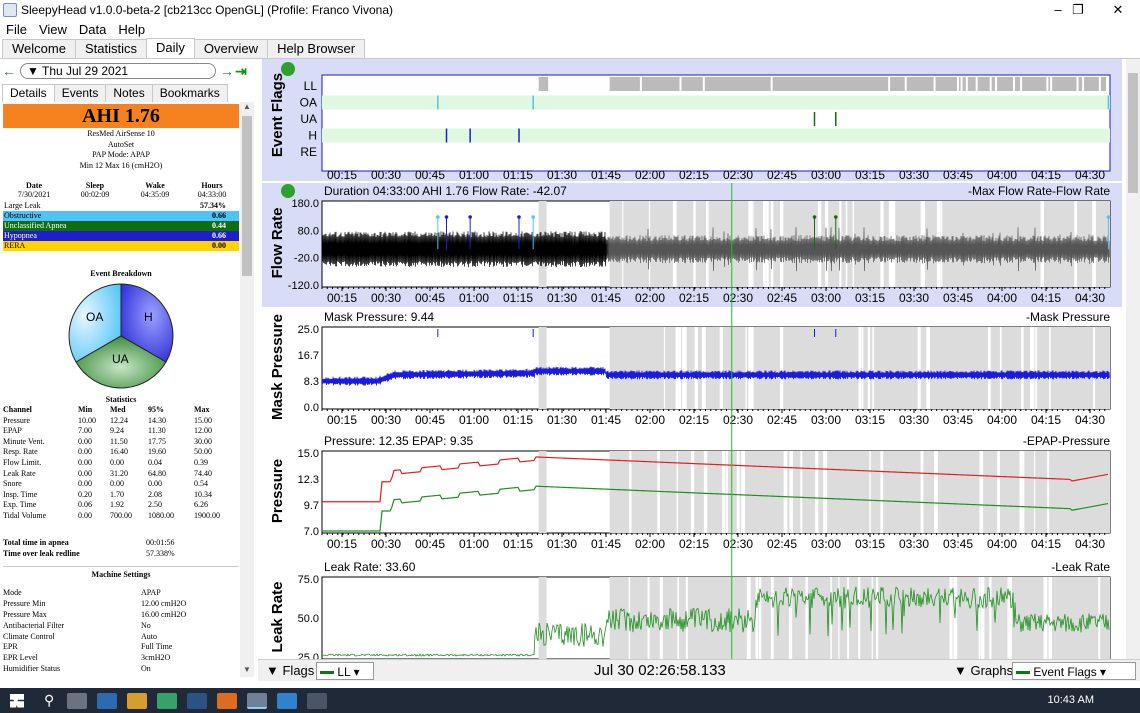  Describe the element at coordinates (782, 544) in the screenshot. I see `time-tick-label: 02:45` at that location.